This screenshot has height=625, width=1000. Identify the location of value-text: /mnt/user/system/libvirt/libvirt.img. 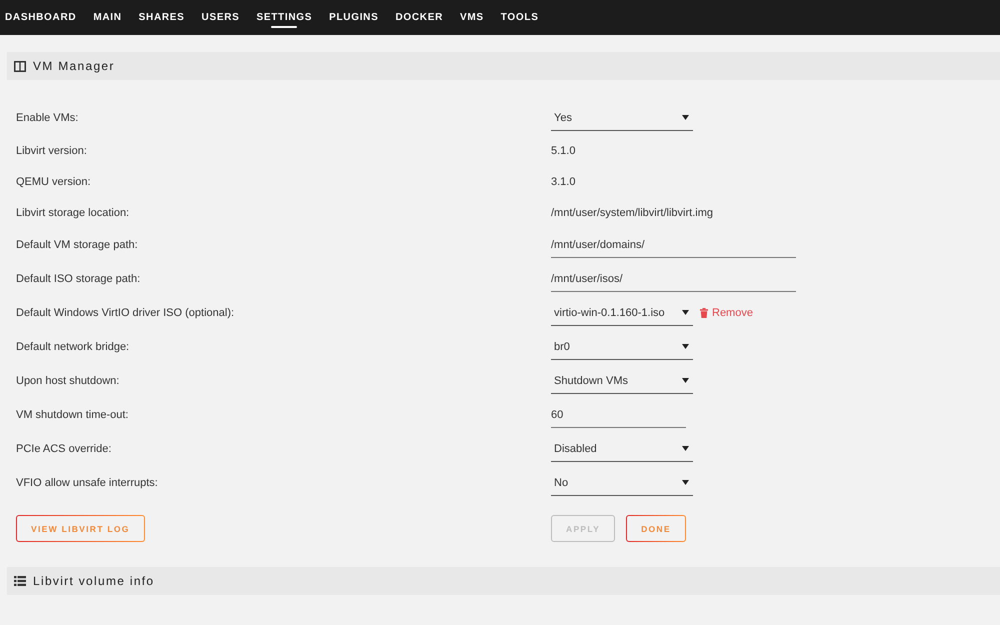
(632, 212).